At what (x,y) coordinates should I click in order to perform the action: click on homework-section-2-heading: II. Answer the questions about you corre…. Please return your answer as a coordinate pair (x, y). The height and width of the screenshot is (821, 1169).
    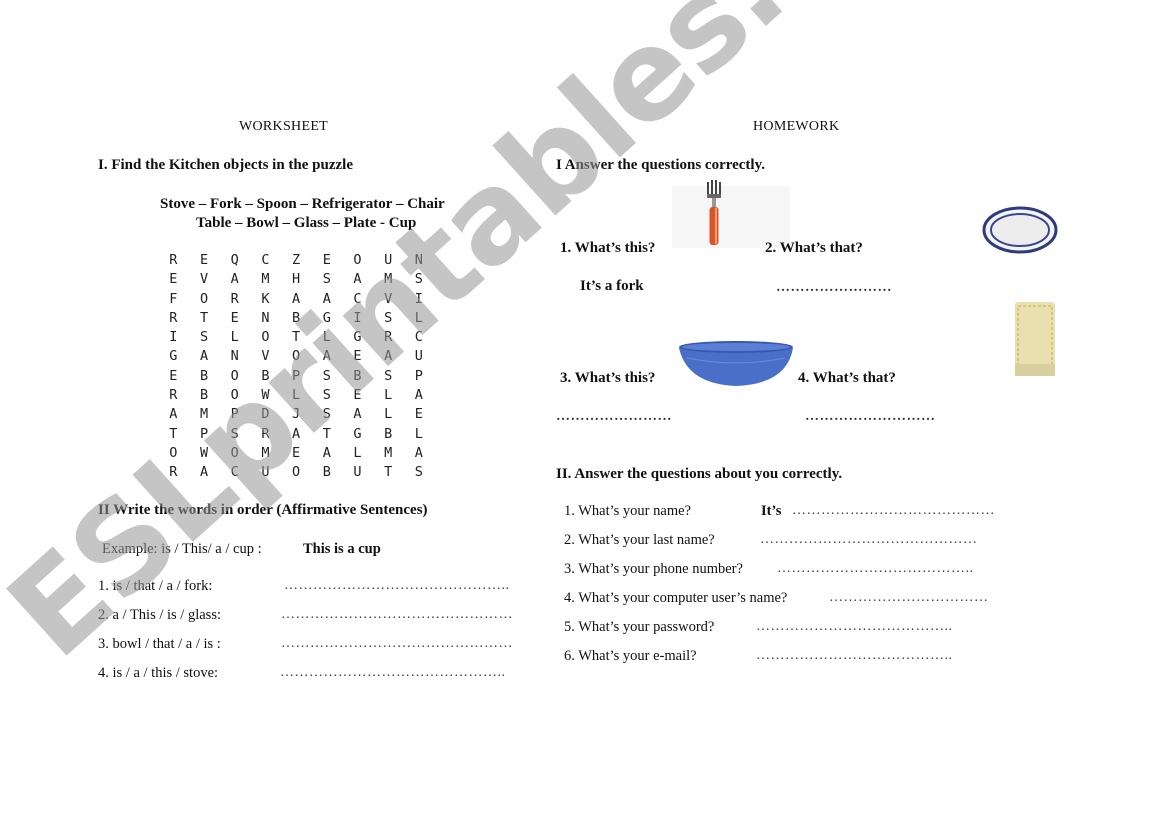
    Looking at the image, I should click on (699, 474).